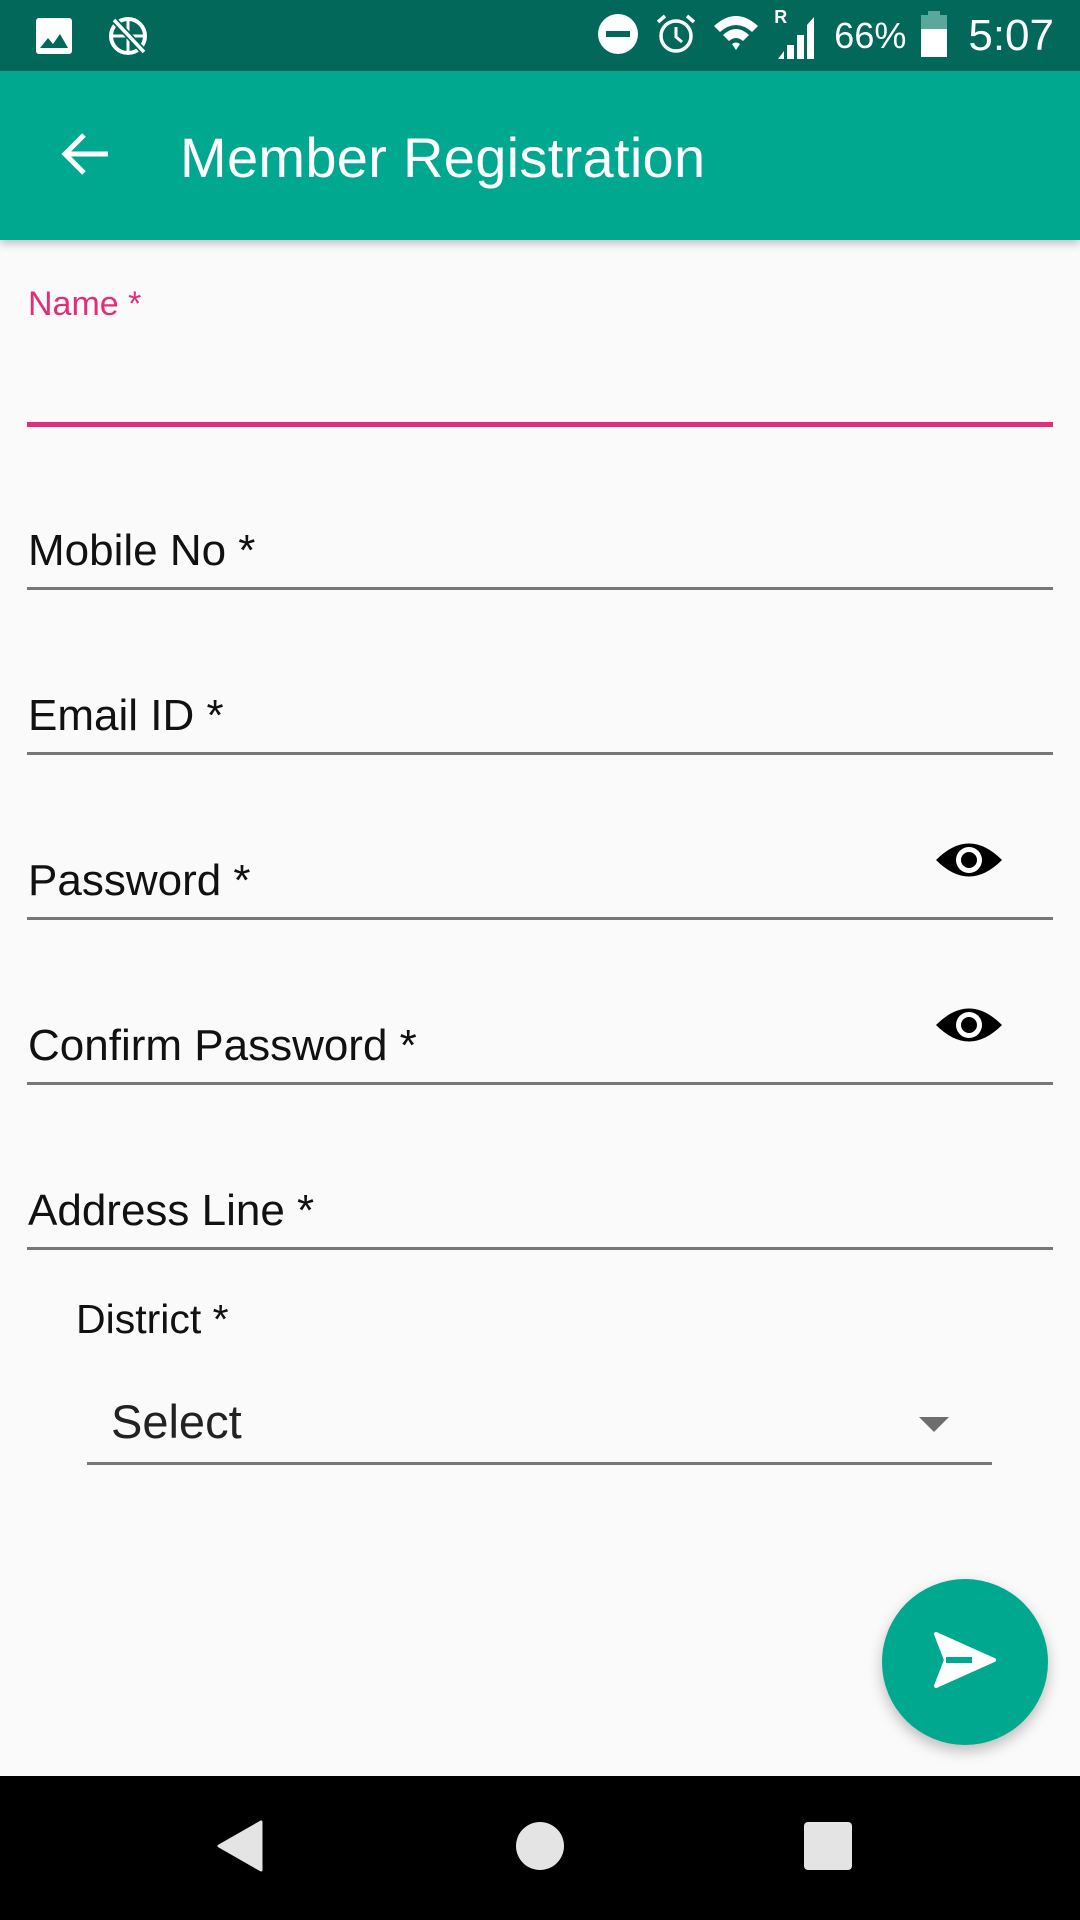 The height and width of the screenshot is (1920, 1080). I want to click on password-underline, so click(540, 918).